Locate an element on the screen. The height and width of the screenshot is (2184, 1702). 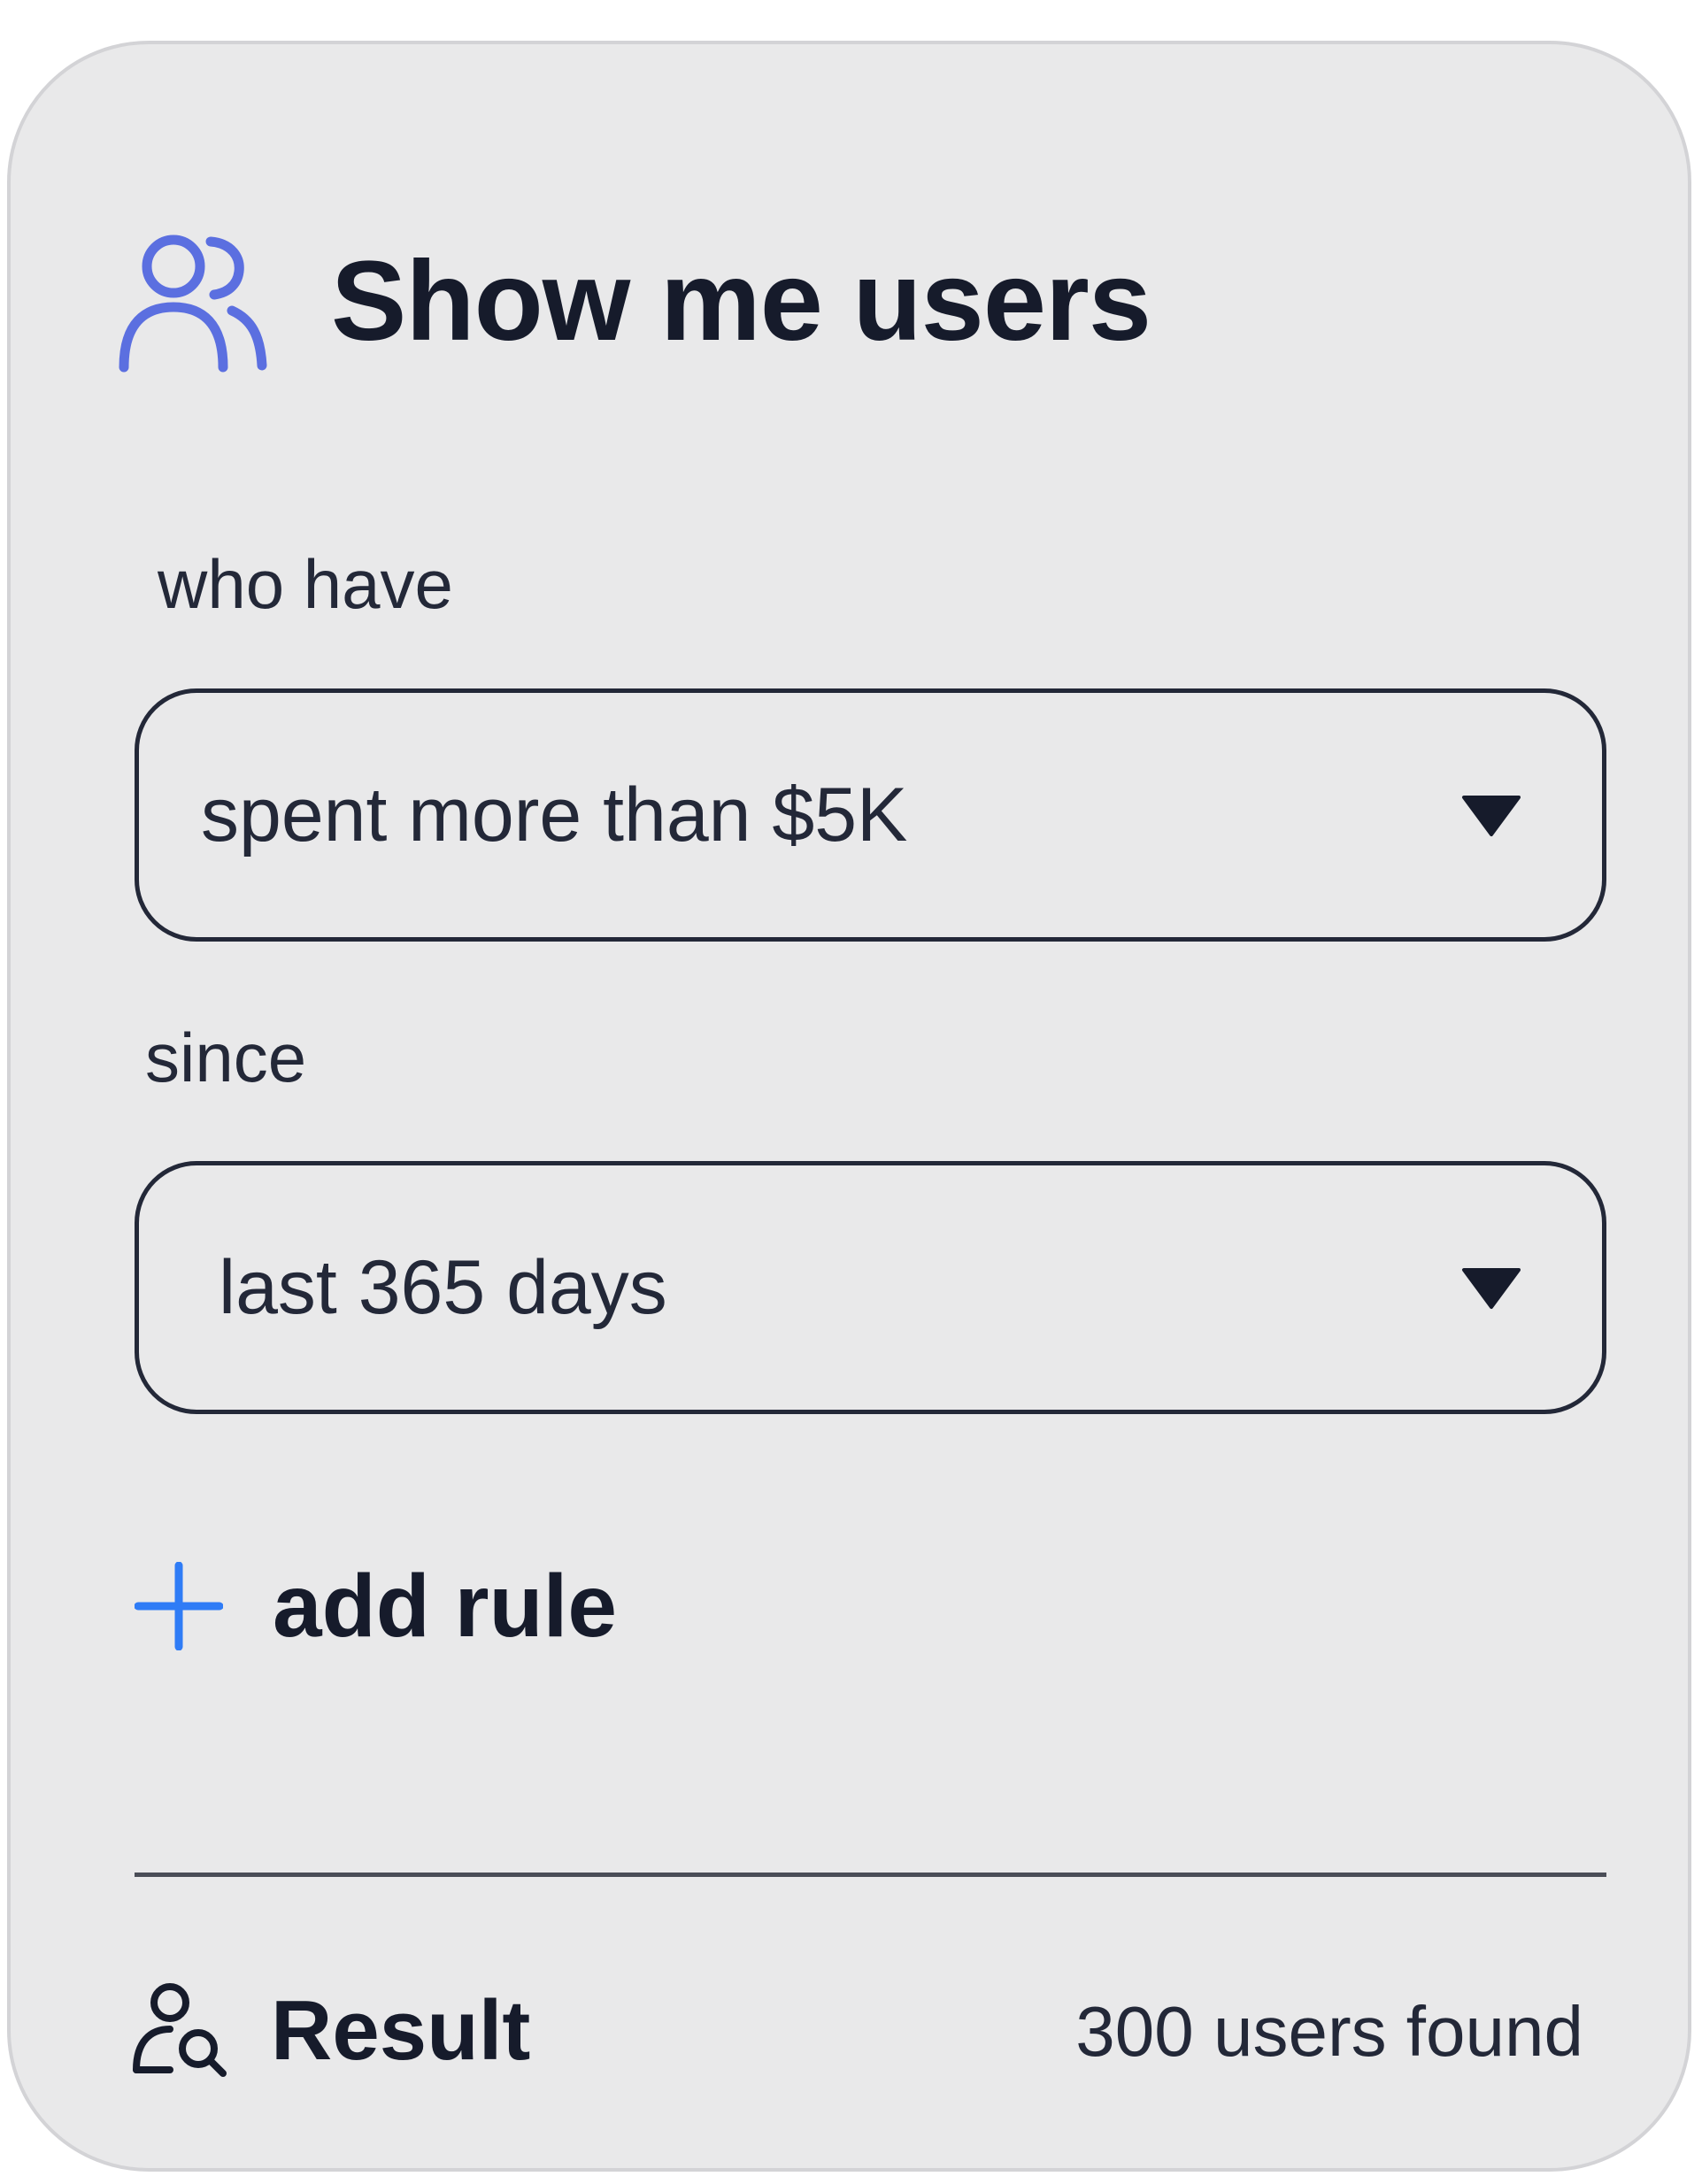
result-label: Result is located at coordinates (401, 2030).